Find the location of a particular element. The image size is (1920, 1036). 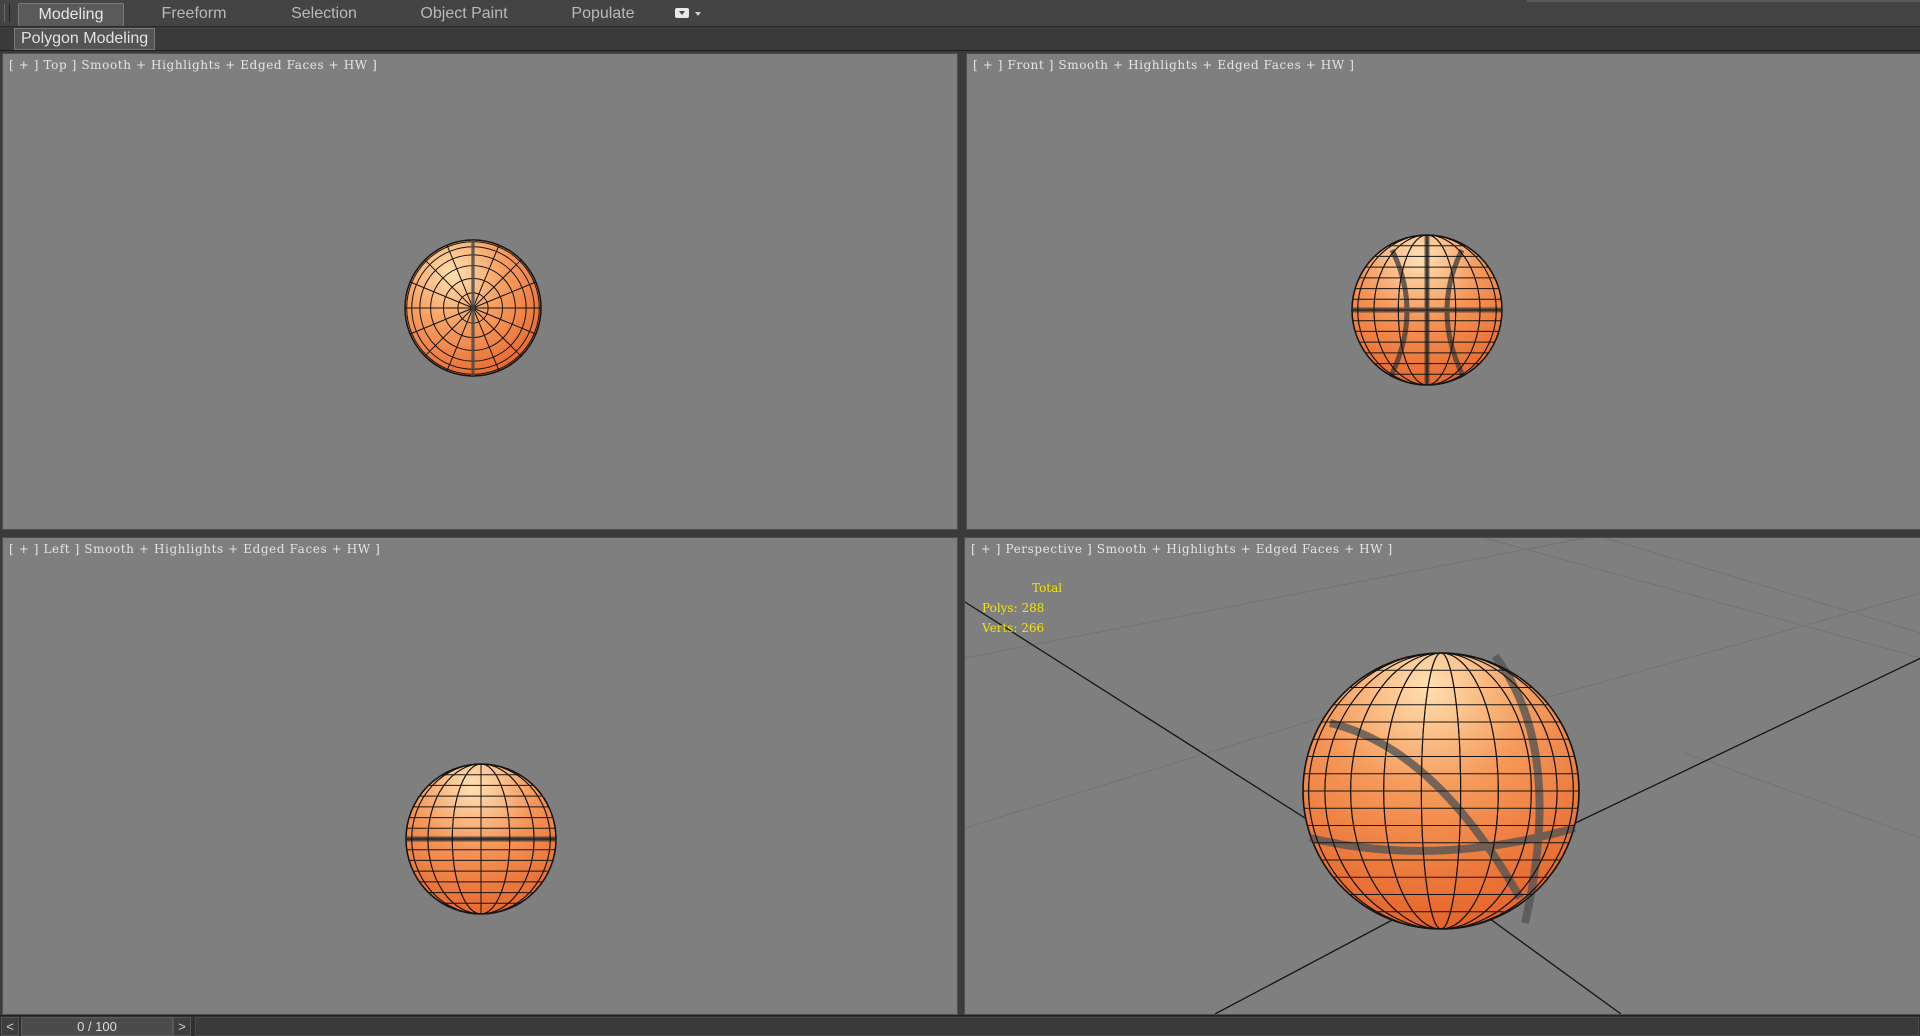

frame-counter: 0 / 100 is located at coordinates (97, 1026).